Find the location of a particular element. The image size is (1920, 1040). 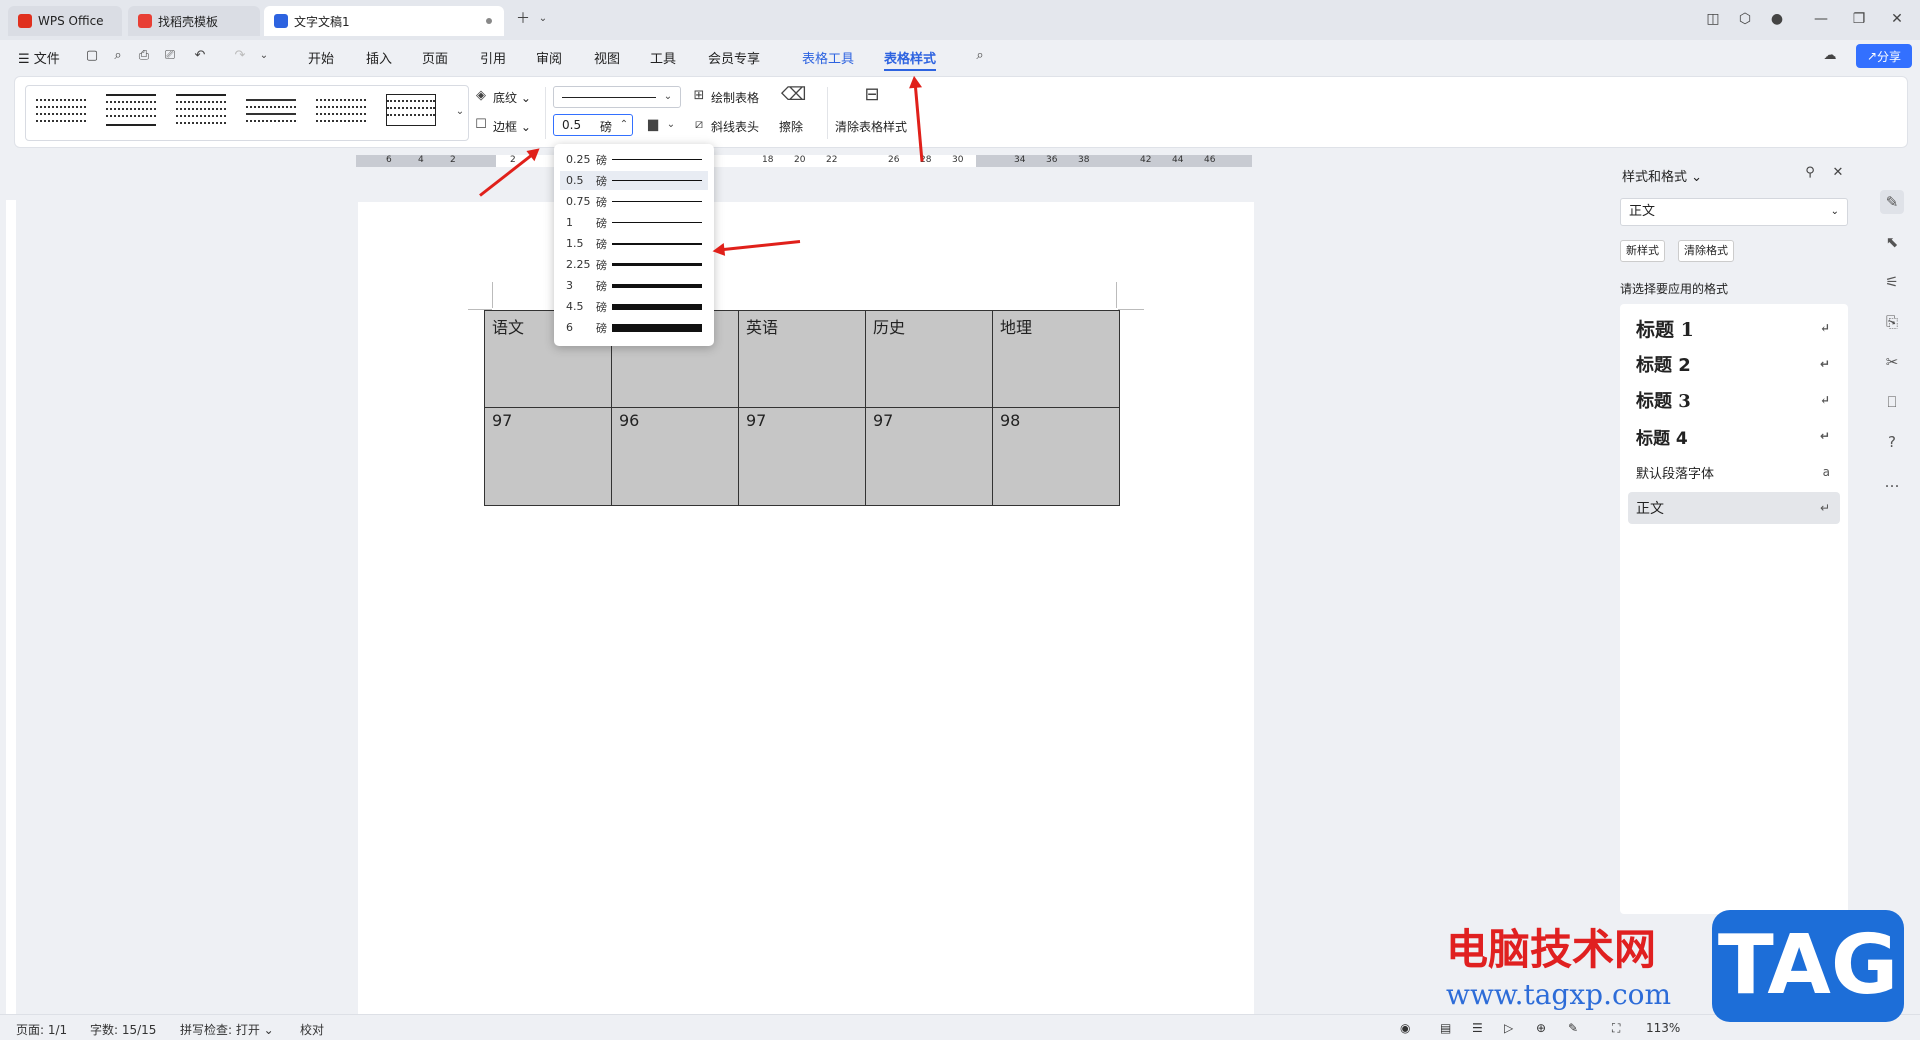

pin-icon: ⚲ is located at coordinates (1810, 173).